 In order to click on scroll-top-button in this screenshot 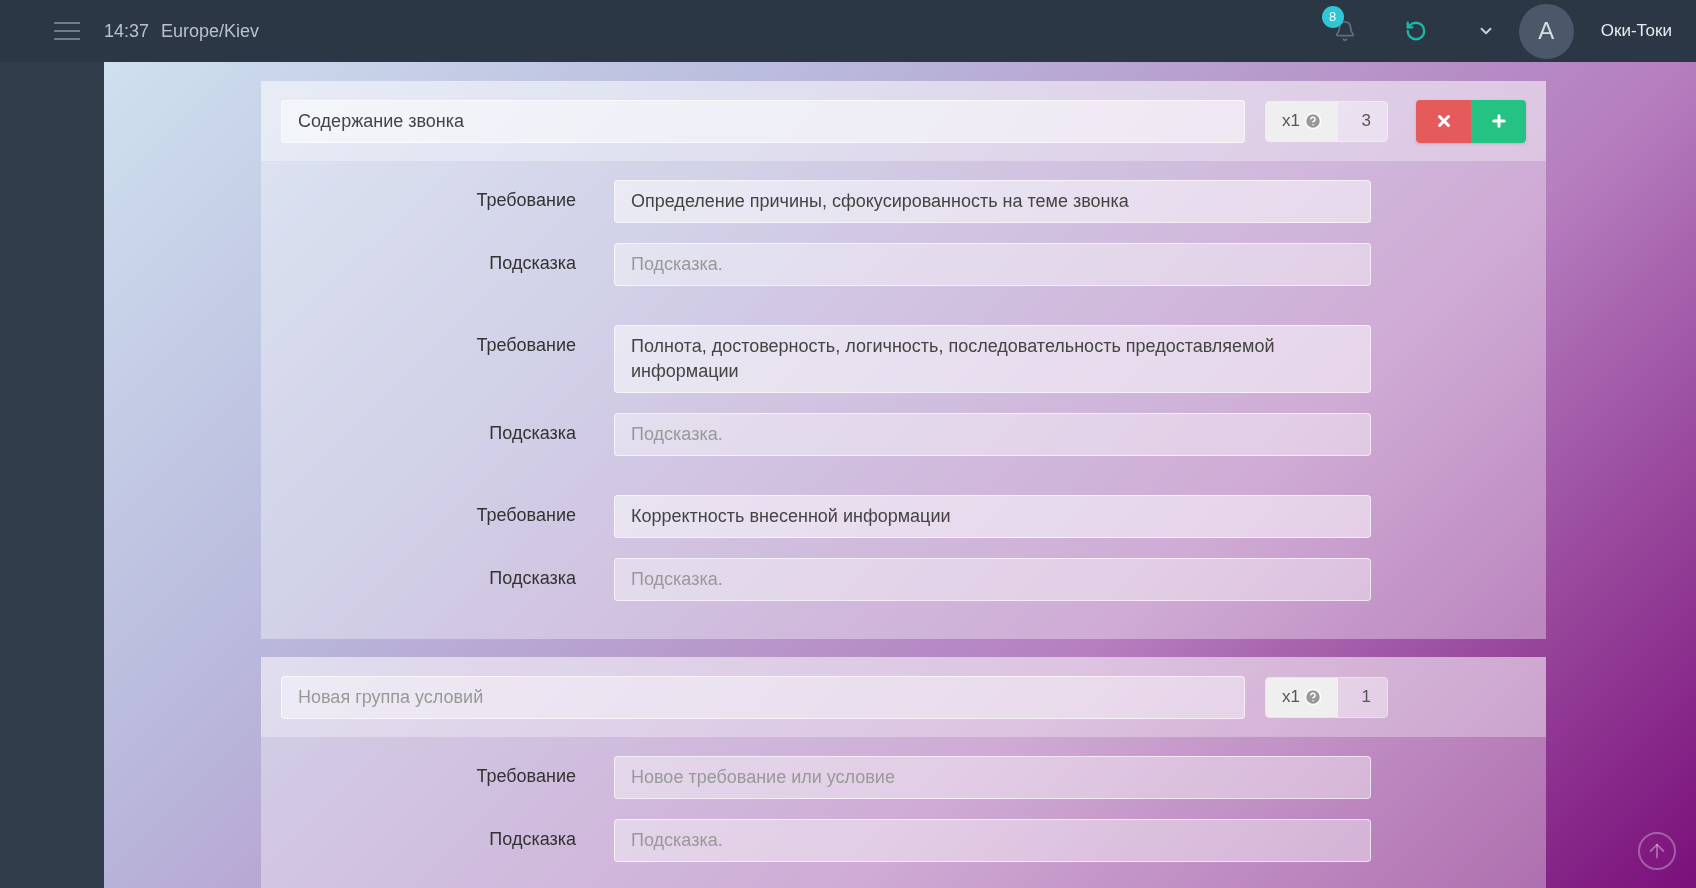, I will do `click(1657, 851)`.